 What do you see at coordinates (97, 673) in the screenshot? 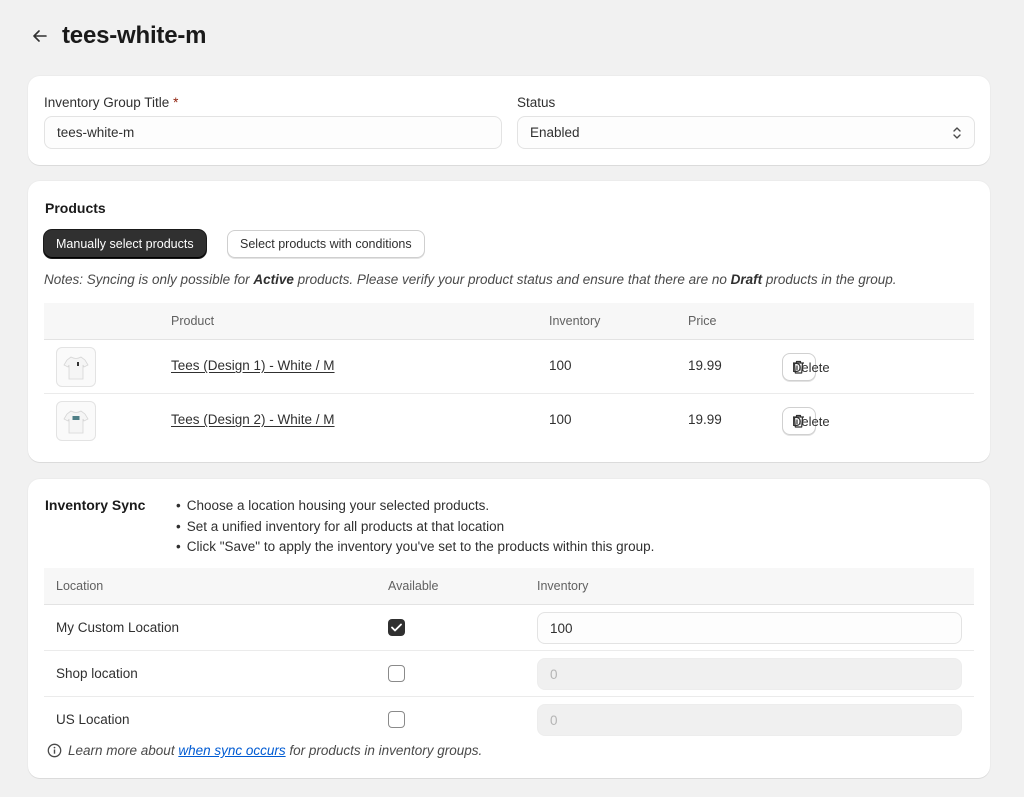
I see `location-name: Shop location` at bounding box center [97, 673].